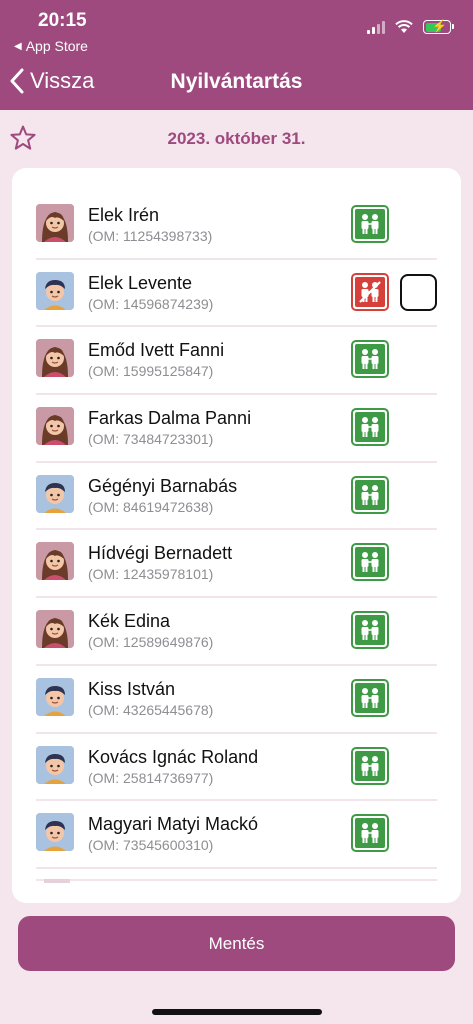 The width and height of the screenshot is (473, 1024). I want to click on student-name: Elek Irén, so click(124, 215).